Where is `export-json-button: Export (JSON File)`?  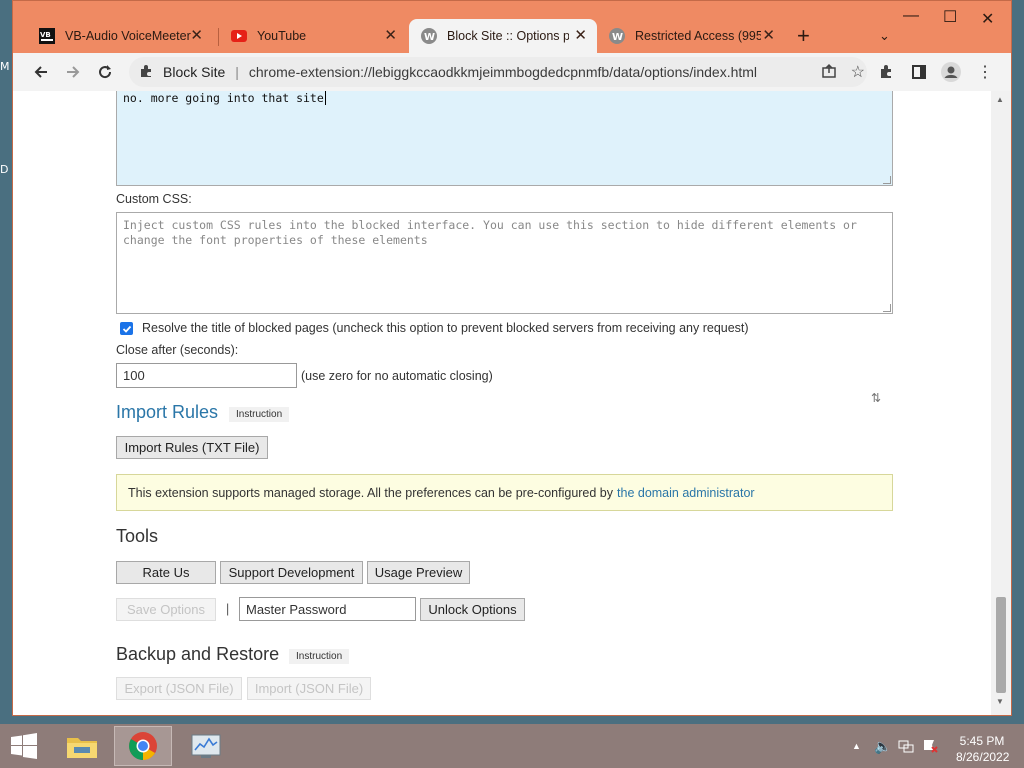 export-json-button: Export (JSON File) is located at coordinates (179, 688).